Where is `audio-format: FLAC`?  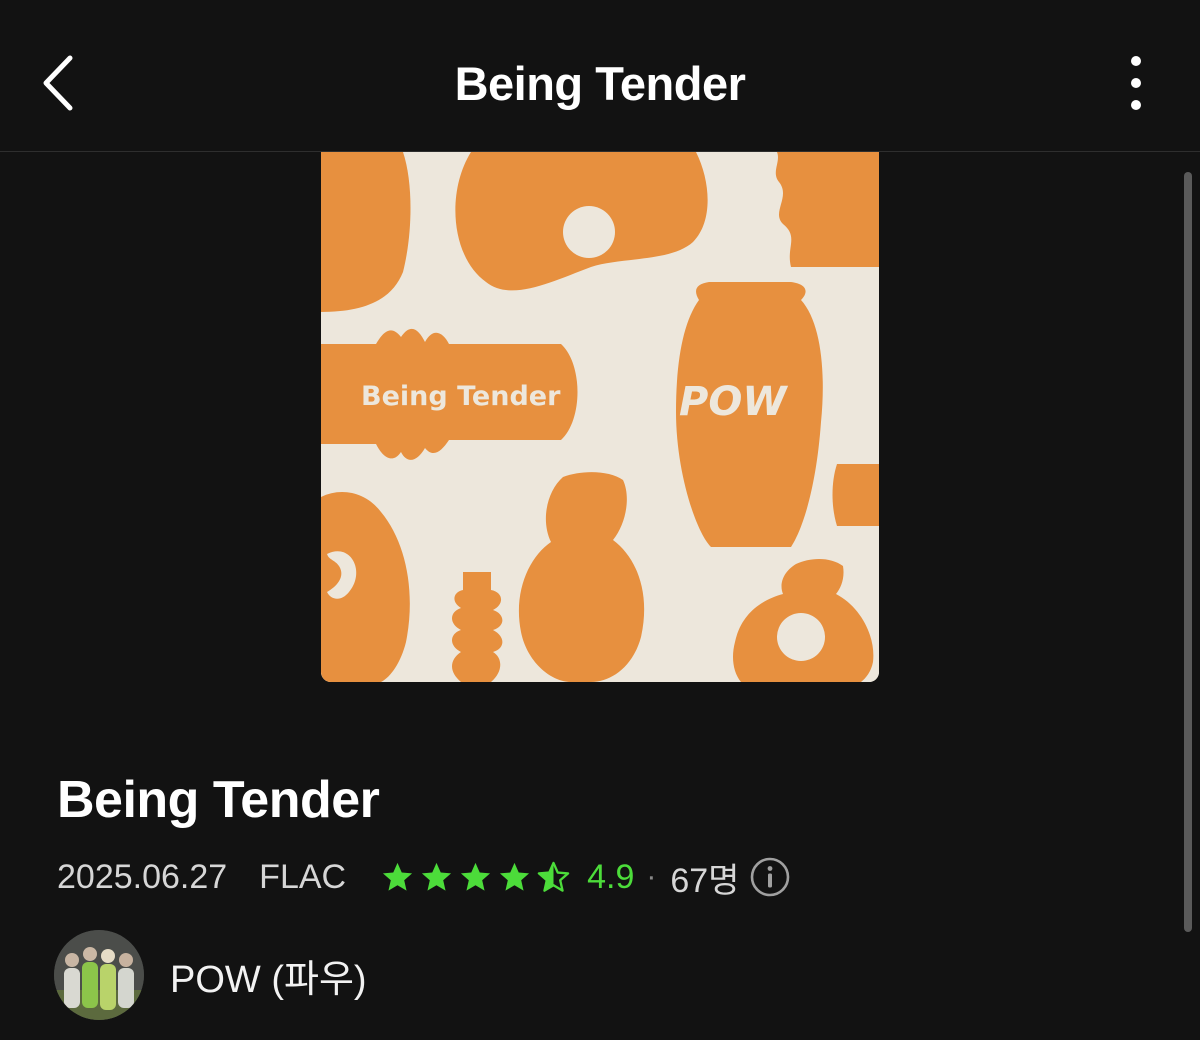 audio-format: FLAC is located at coordinates (303, 876).